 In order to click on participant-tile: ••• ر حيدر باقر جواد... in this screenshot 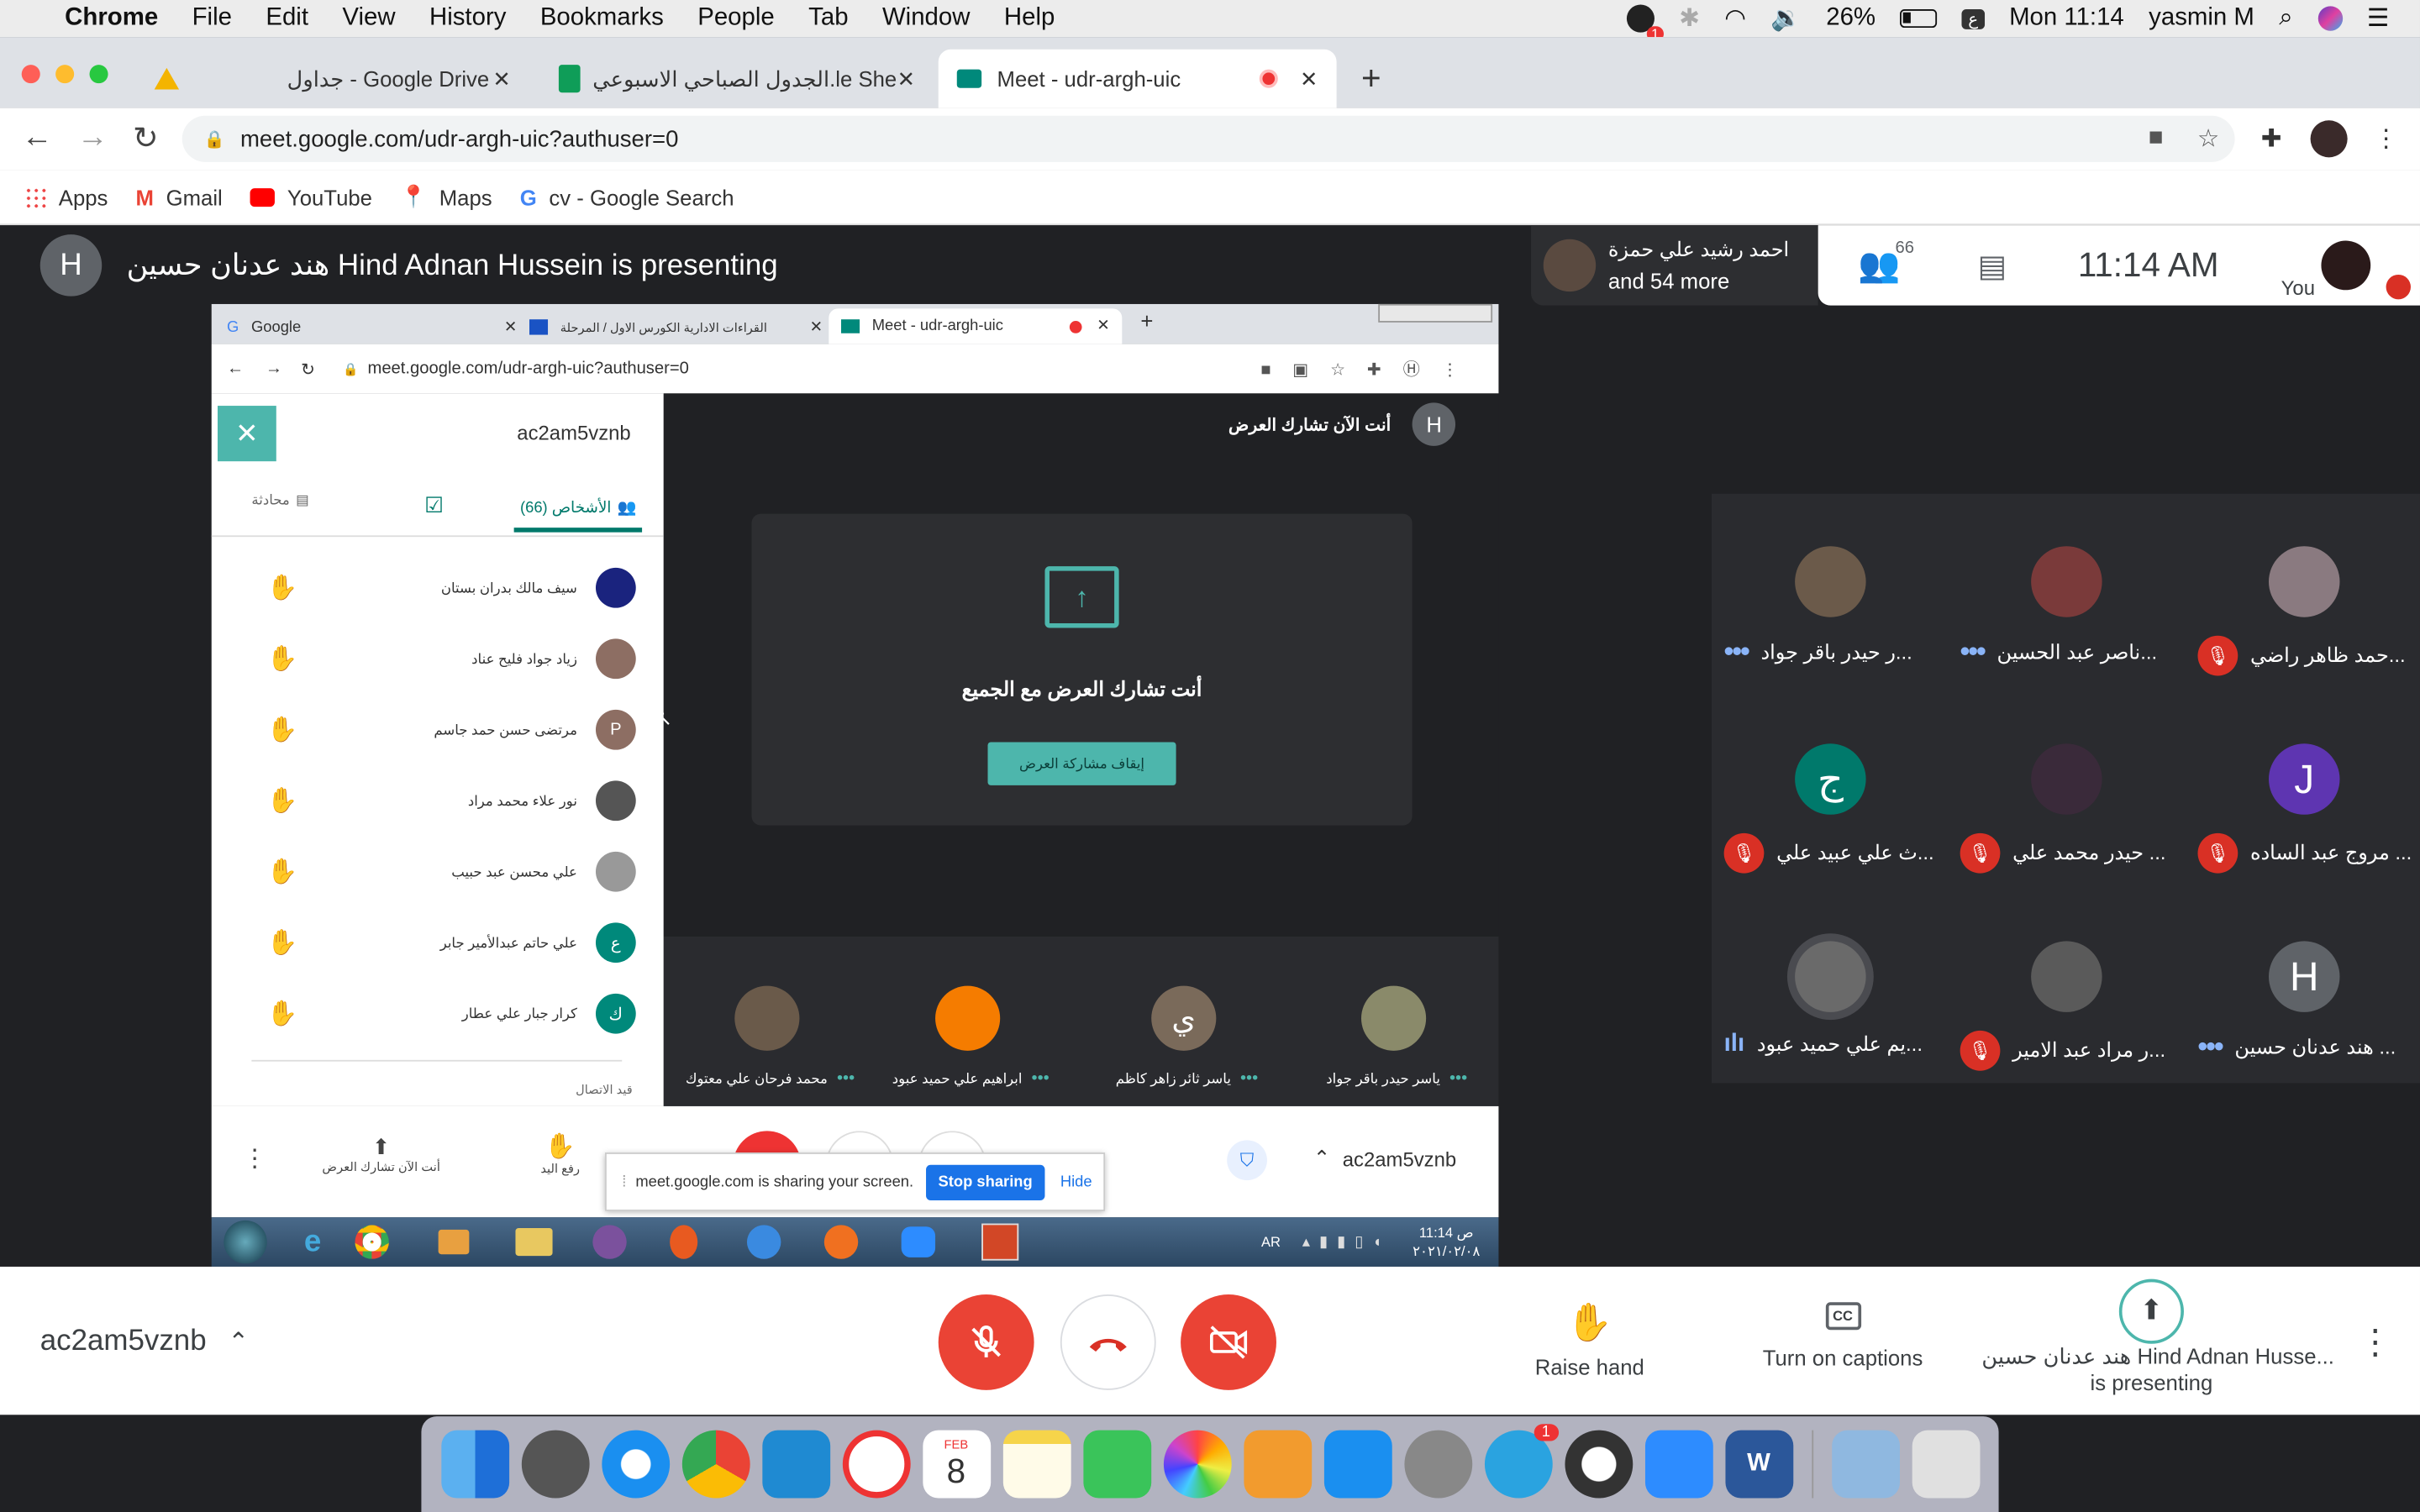, I will do `click(1831, 609)`.